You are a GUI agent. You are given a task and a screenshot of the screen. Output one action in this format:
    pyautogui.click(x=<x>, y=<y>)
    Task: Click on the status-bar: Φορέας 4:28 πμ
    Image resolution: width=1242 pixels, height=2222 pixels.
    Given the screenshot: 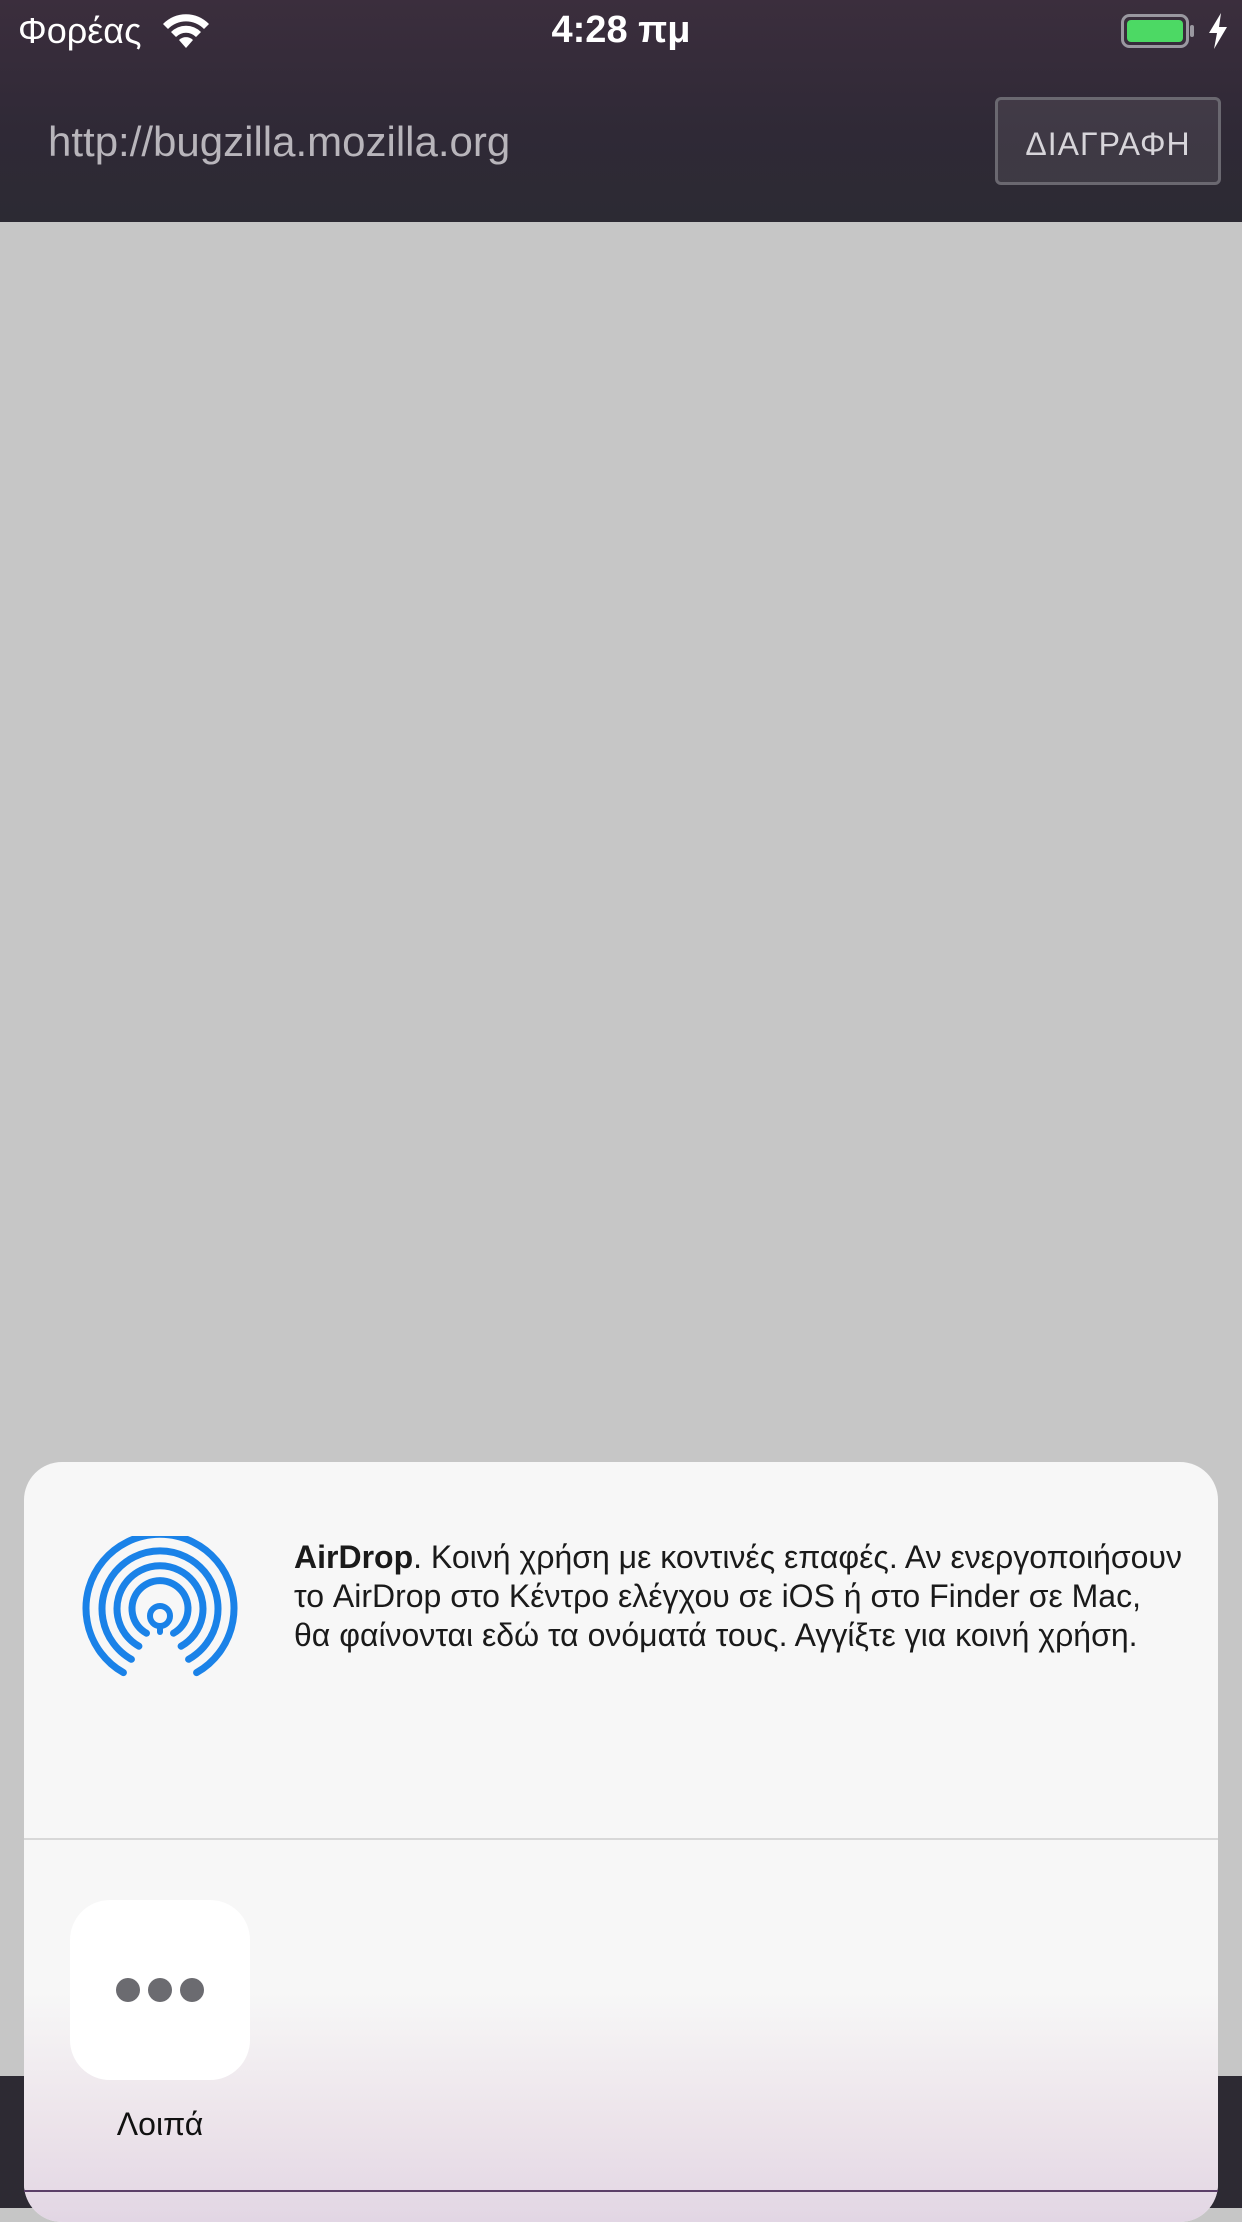 What is the action you would take?
    pyautogui.click(x=621, y=31)
    